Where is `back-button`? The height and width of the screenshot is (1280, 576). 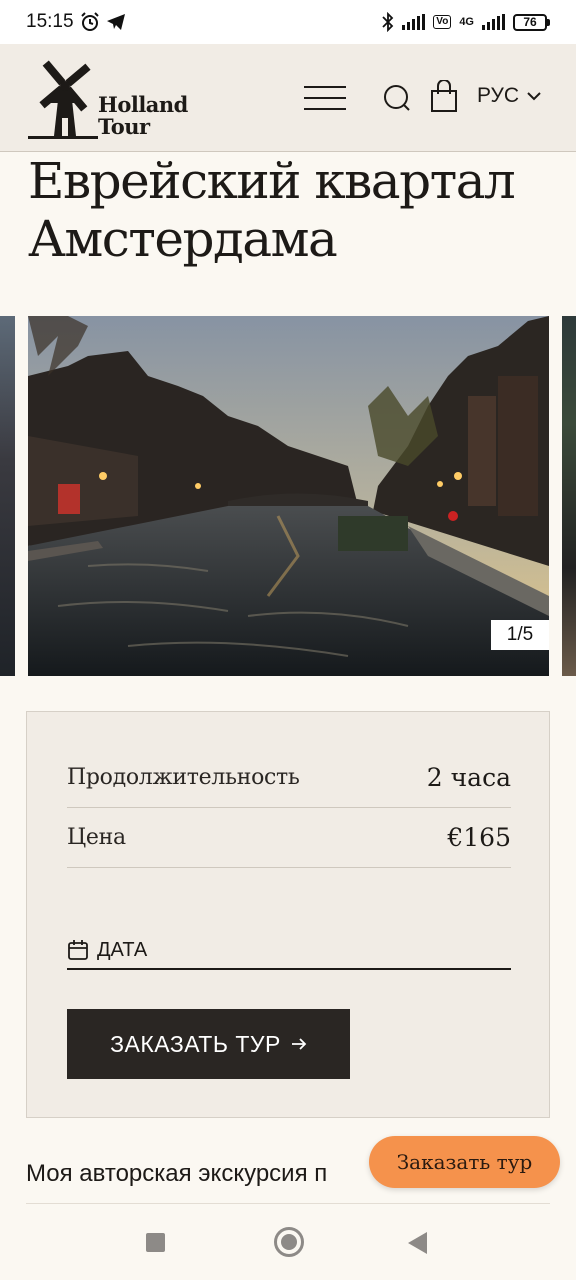
back-button is located at coordinates (417, 1243).